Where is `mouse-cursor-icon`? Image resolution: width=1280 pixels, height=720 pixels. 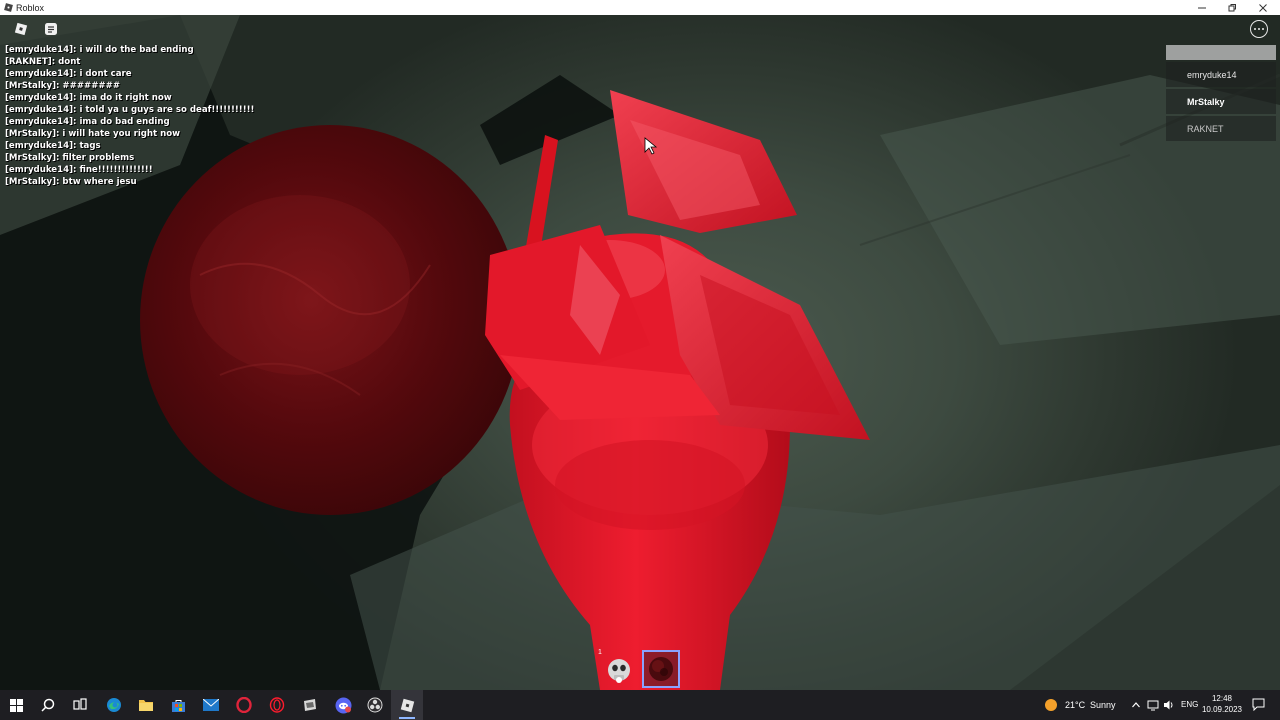
mouse-cursor-icon is located at coordinates (651, 146).